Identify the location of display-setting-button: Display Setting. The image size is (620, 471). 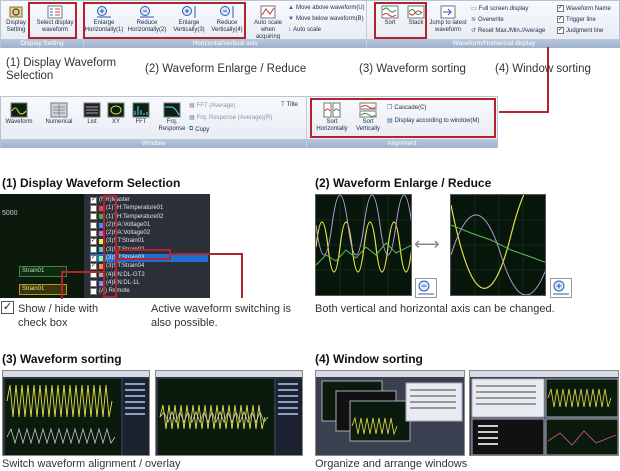
(16, 19).